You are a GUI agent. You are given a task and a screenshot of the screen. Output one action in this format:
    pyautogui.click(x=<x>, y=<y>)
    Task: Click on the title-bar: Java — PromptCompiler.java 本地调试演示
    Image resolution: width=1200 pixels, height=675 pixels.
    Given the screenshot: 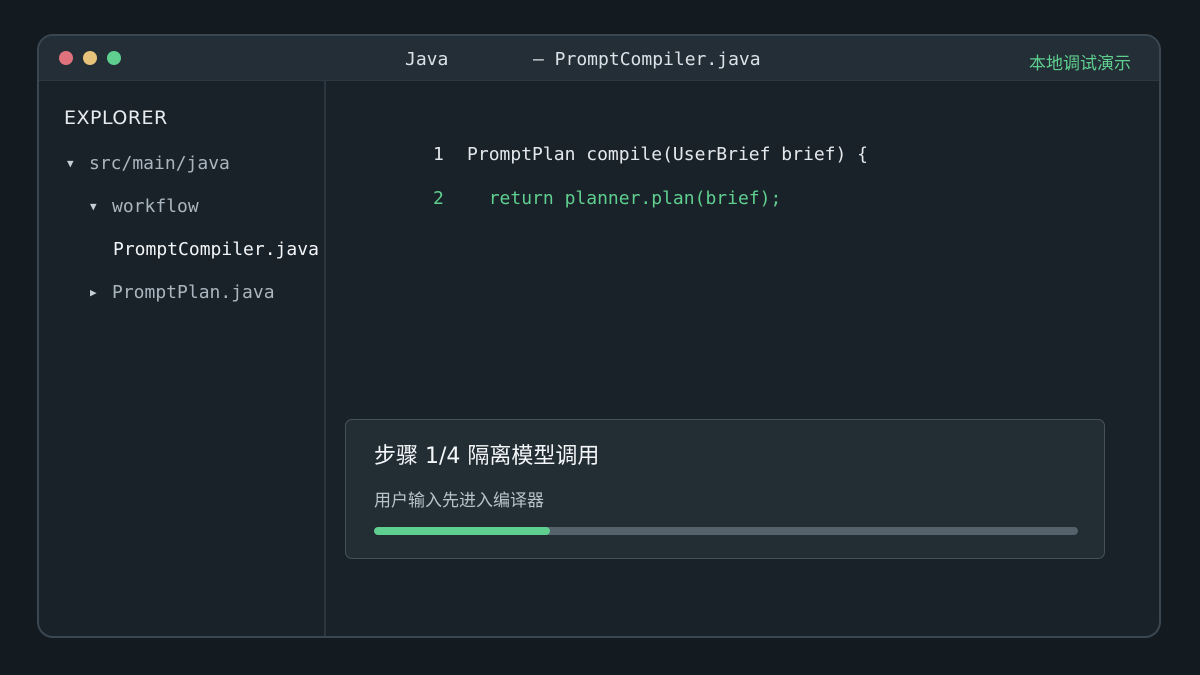 What is the action you would take?
    pyautogui.click(x=599, y=58)
    